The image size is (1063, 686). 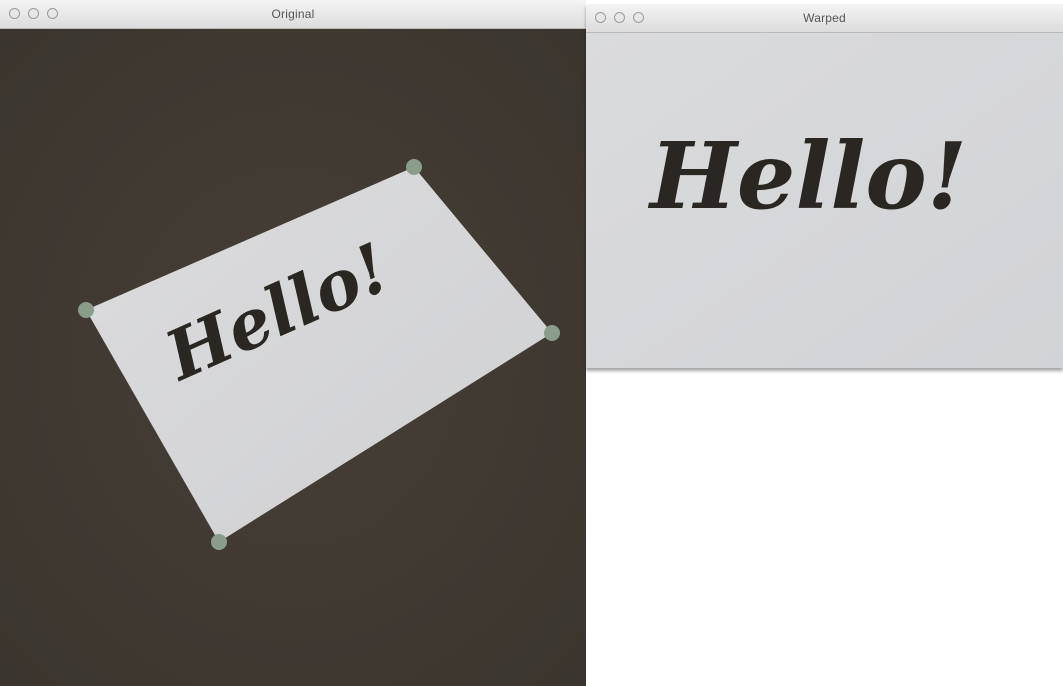 I want to click on original-titlebar: Original, so click(x=293, y=14).